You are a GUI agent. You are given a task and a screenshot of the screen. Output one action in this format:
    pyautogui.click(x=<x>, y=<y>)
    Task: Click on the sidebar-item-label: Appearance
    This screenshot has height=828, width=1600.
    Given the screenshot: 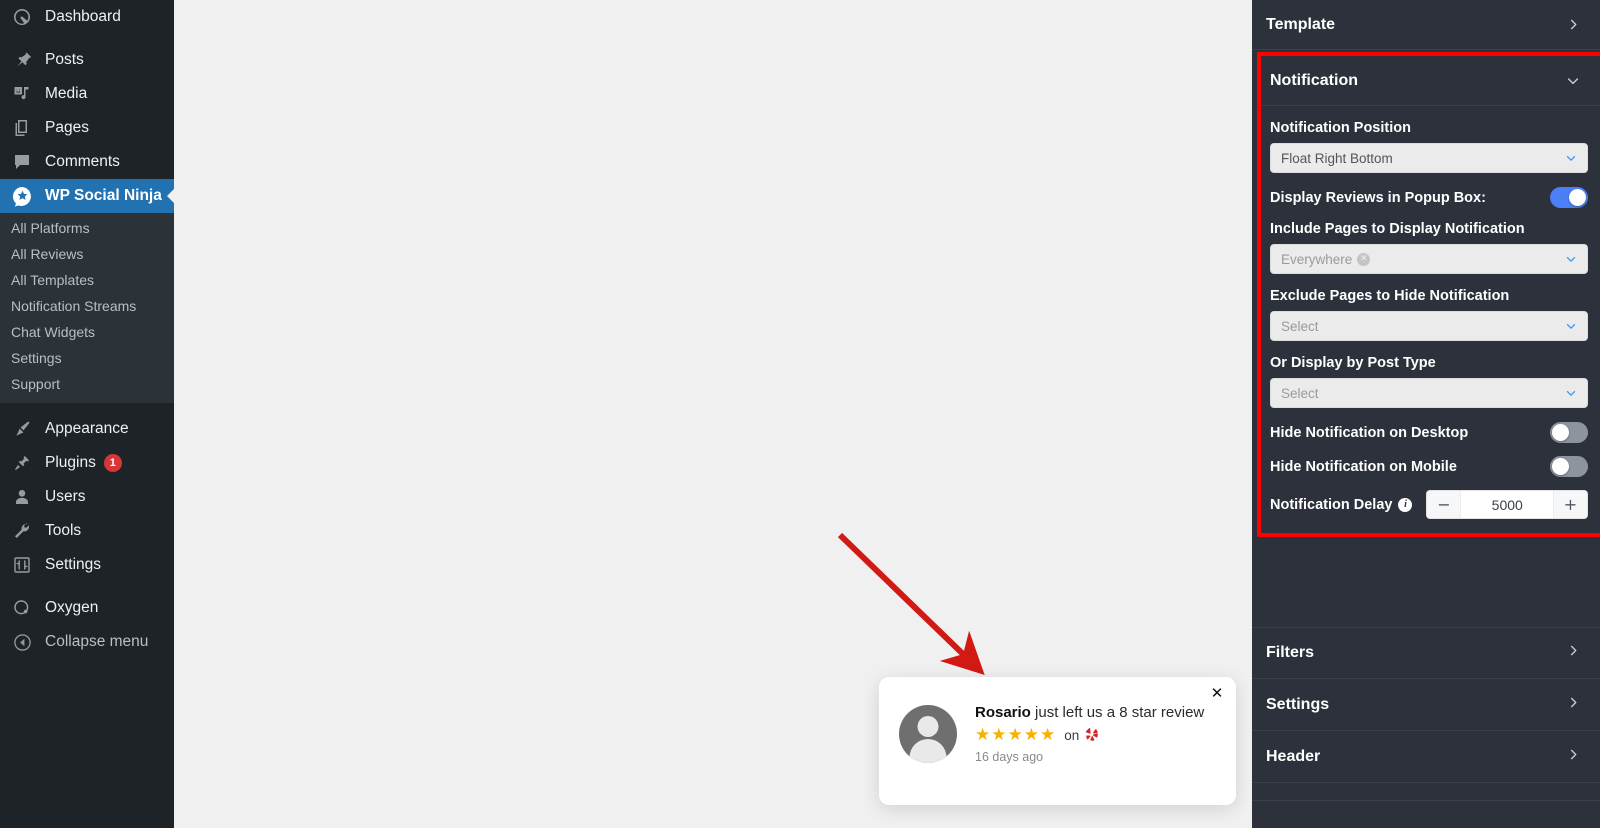 What is the action you would take?
    pyautogui.click(x=87, y=428)
    